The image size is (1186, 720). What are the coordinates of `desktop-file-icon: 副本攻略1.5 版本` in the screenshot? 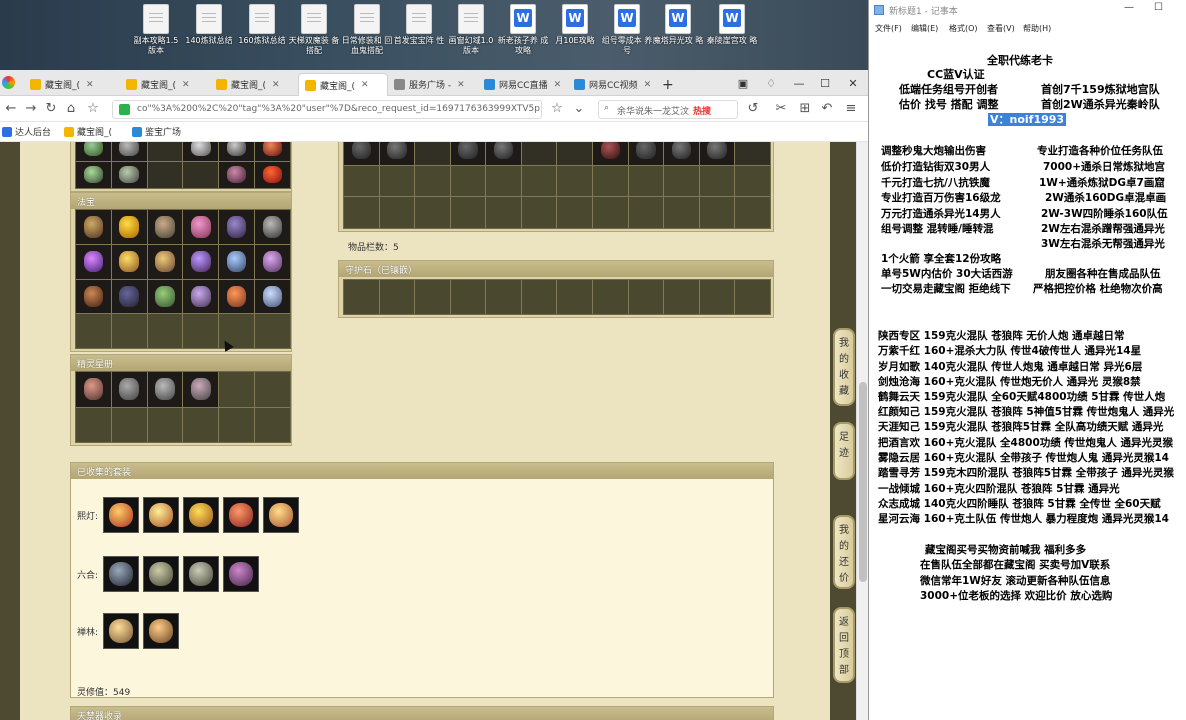 It's located at (156, 30).